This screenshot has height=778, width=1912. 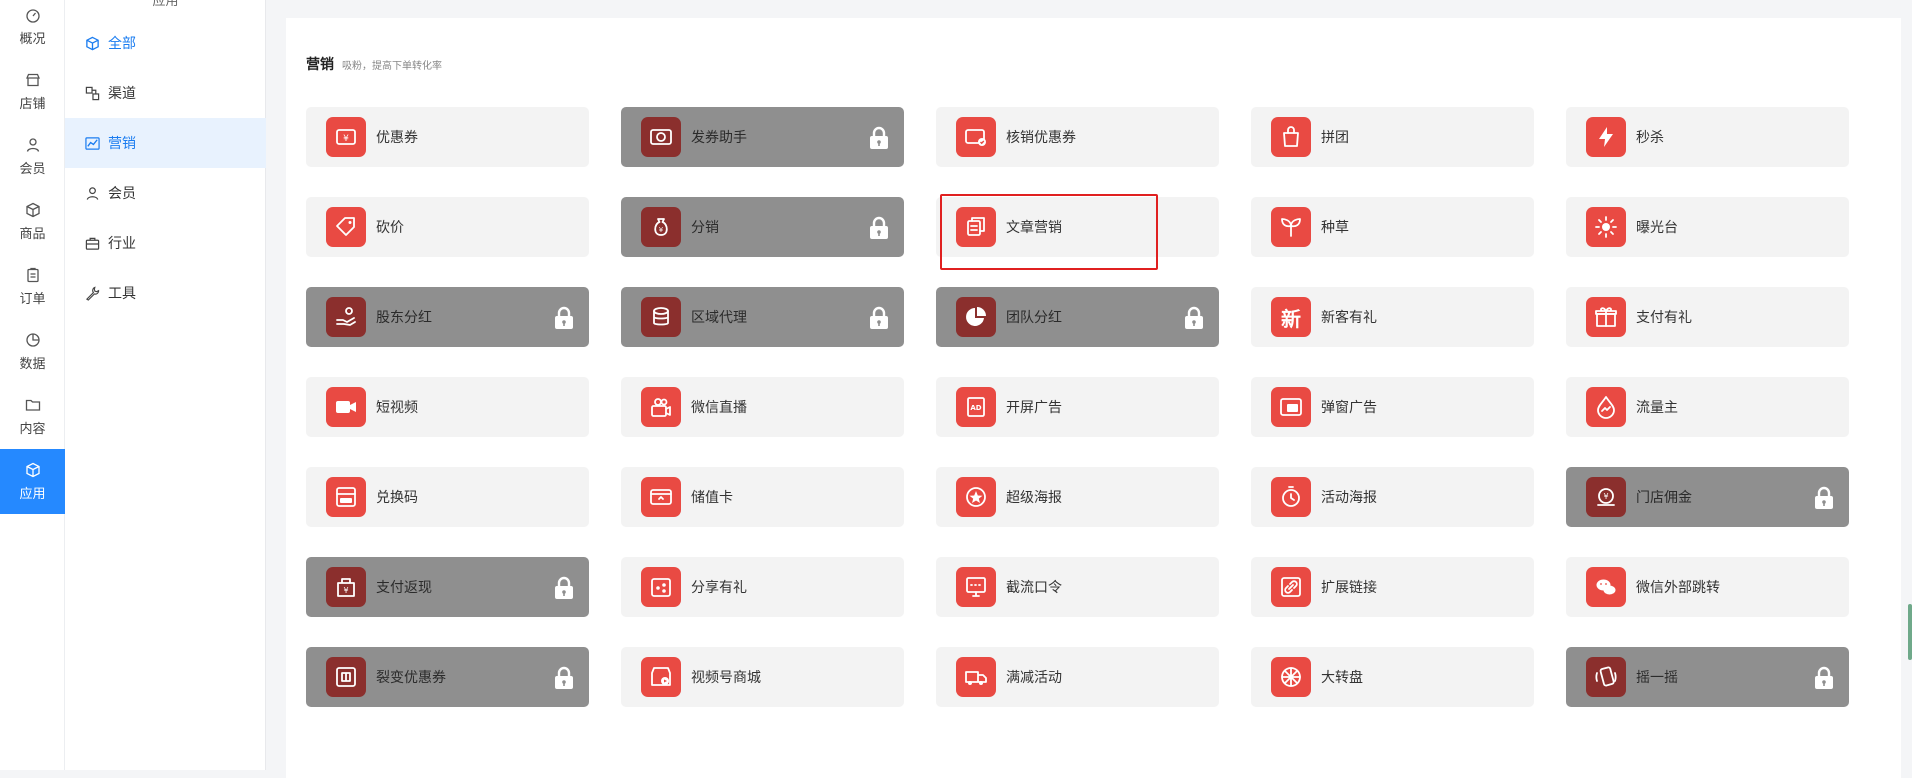 What do you see at coordinates (390, 228) in the screenshot?
I see `tile-label: 砍价` at bounding box center [390, 228].